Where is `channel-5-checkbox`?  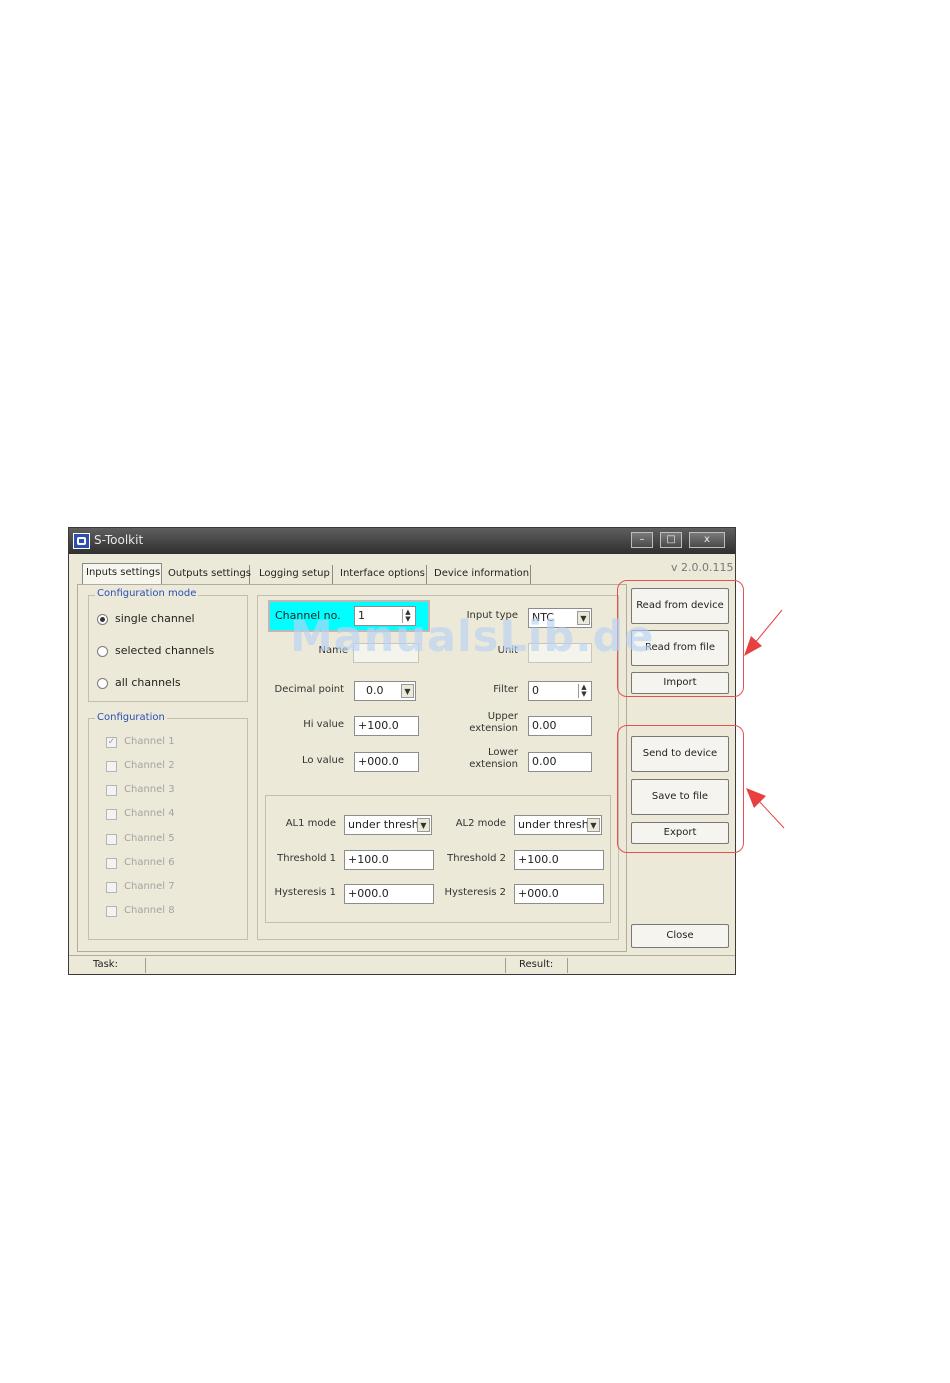
channel-5-checkbox is located at coordinates (111, 839).